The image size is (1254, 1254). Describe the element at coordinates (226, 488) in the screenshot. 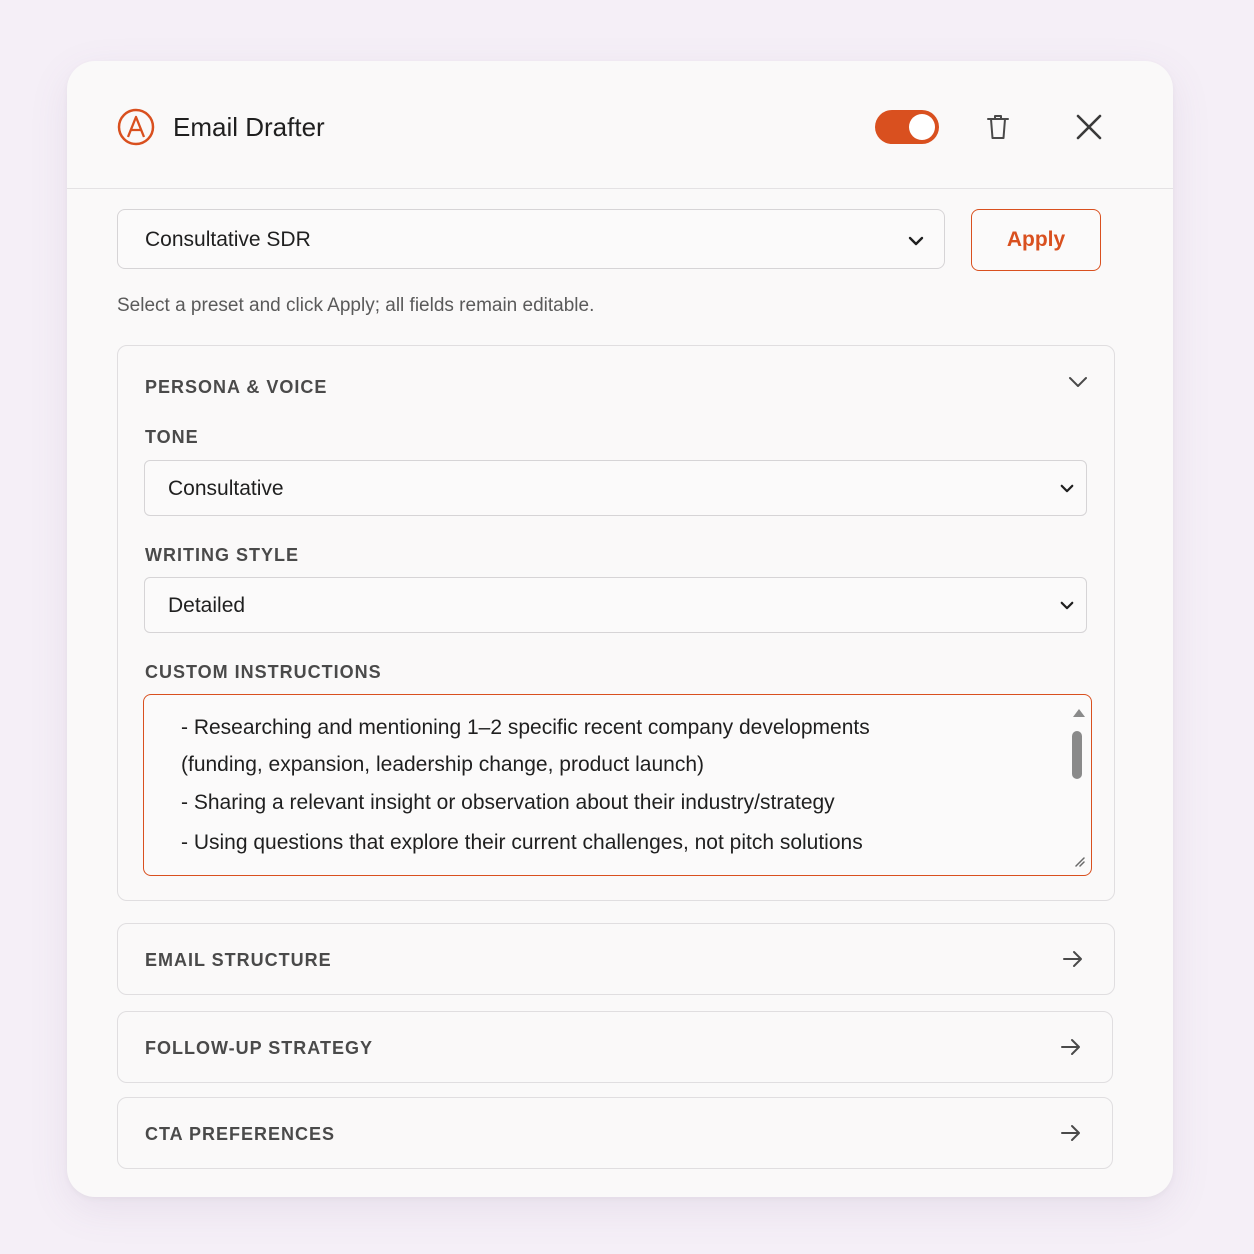

I see `tone-select-value: Consultative` at that location.